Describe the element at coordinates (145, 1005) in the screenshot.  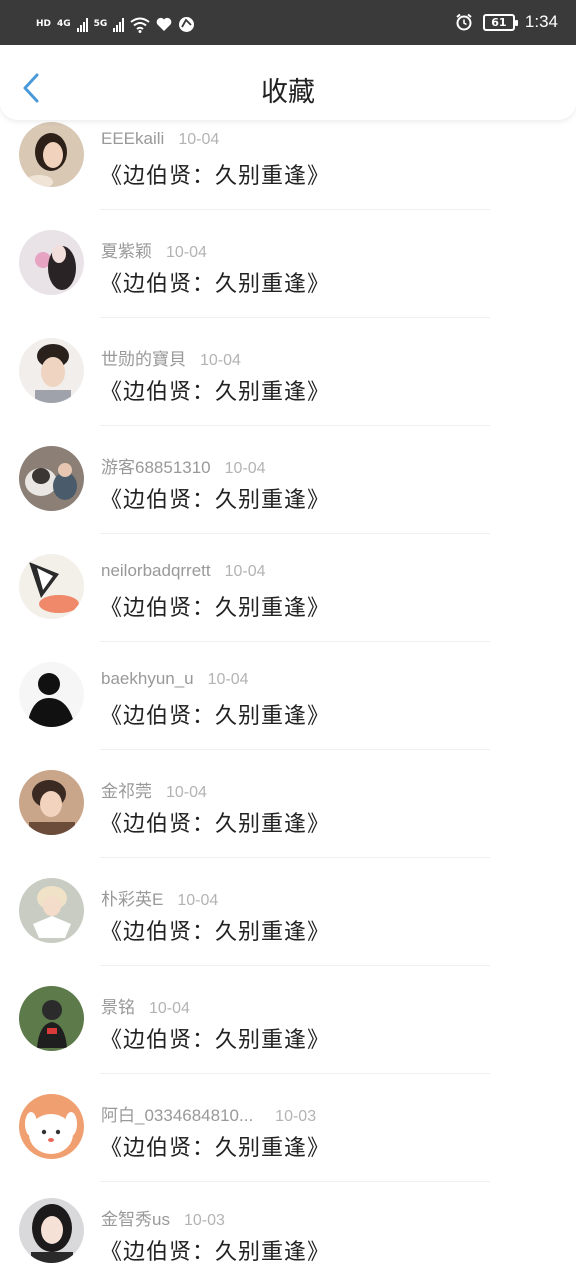
I see `item-meta: 景铭 10-04` at that location.